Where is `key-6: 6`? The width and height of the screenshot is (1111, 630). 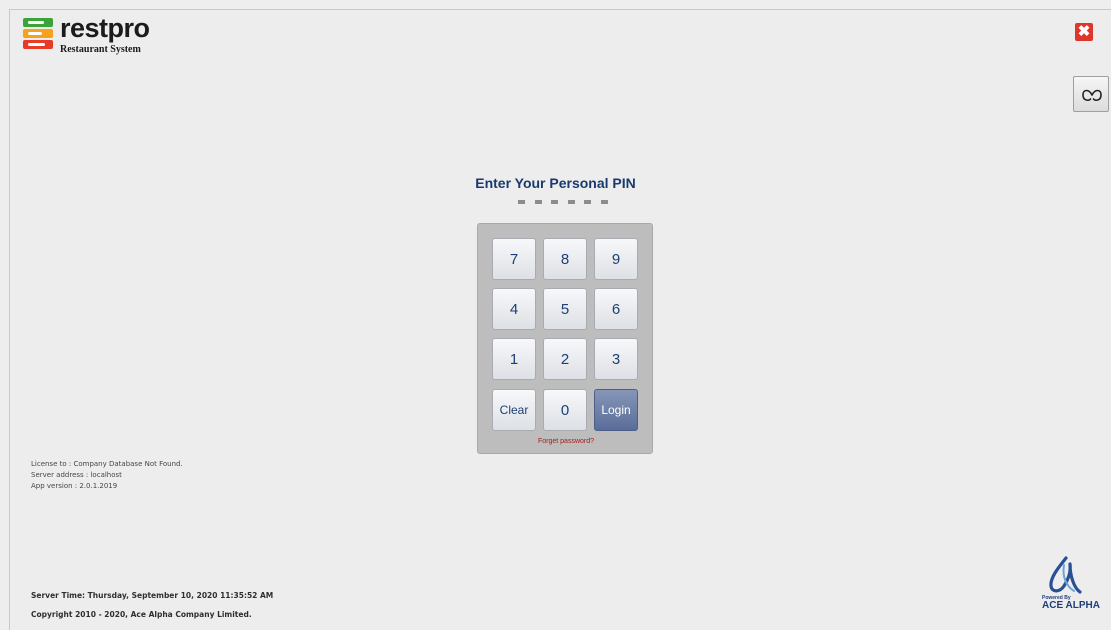
key-6: 6 is located at coordinates (616, 309).